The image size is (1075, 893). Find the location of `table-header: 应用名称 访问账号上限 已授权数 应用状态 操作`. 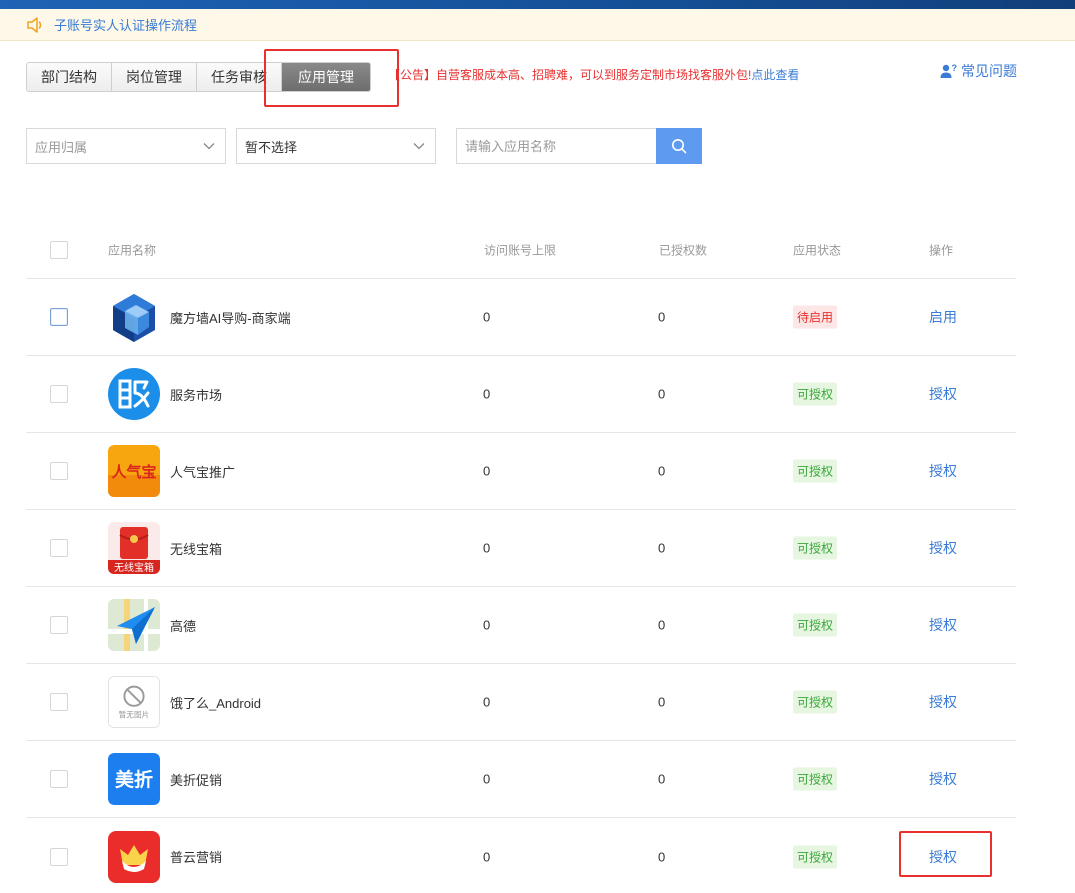

table-header: 应用名称 访问账号上限 已授权数 应用状态 操作 is located at coordinates (521, 250).